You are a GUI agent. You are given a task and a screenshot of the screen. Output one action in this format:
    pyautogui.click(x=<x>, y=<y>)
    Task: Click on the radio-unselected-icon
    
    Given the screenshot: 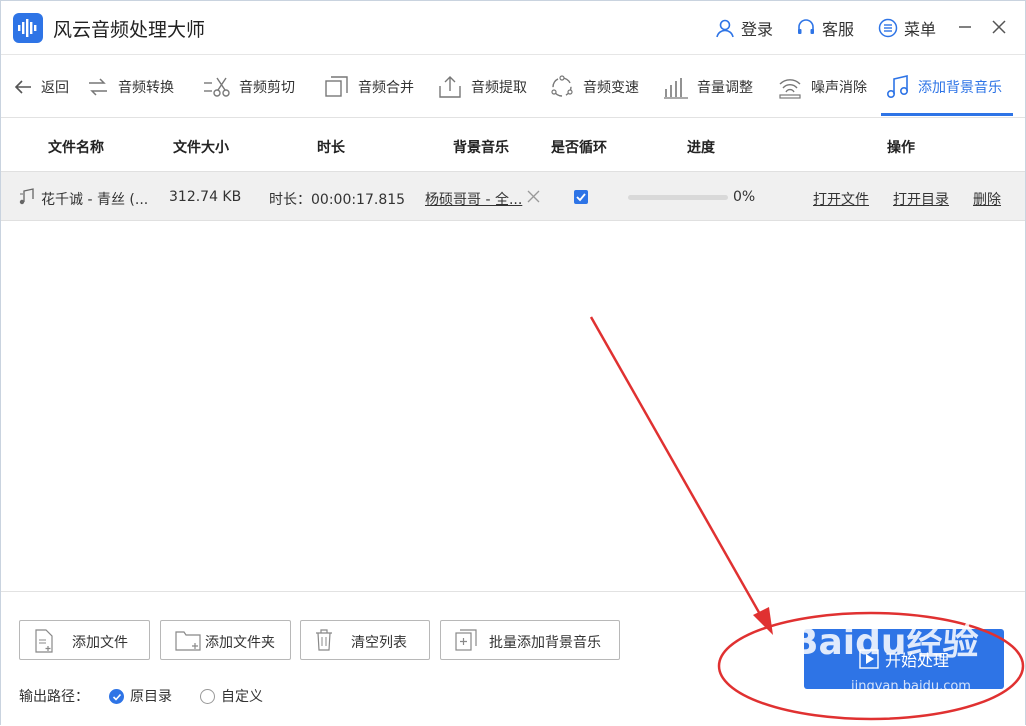 What is the action you would take?
    pyautogui.click(x=207, y=696)
    